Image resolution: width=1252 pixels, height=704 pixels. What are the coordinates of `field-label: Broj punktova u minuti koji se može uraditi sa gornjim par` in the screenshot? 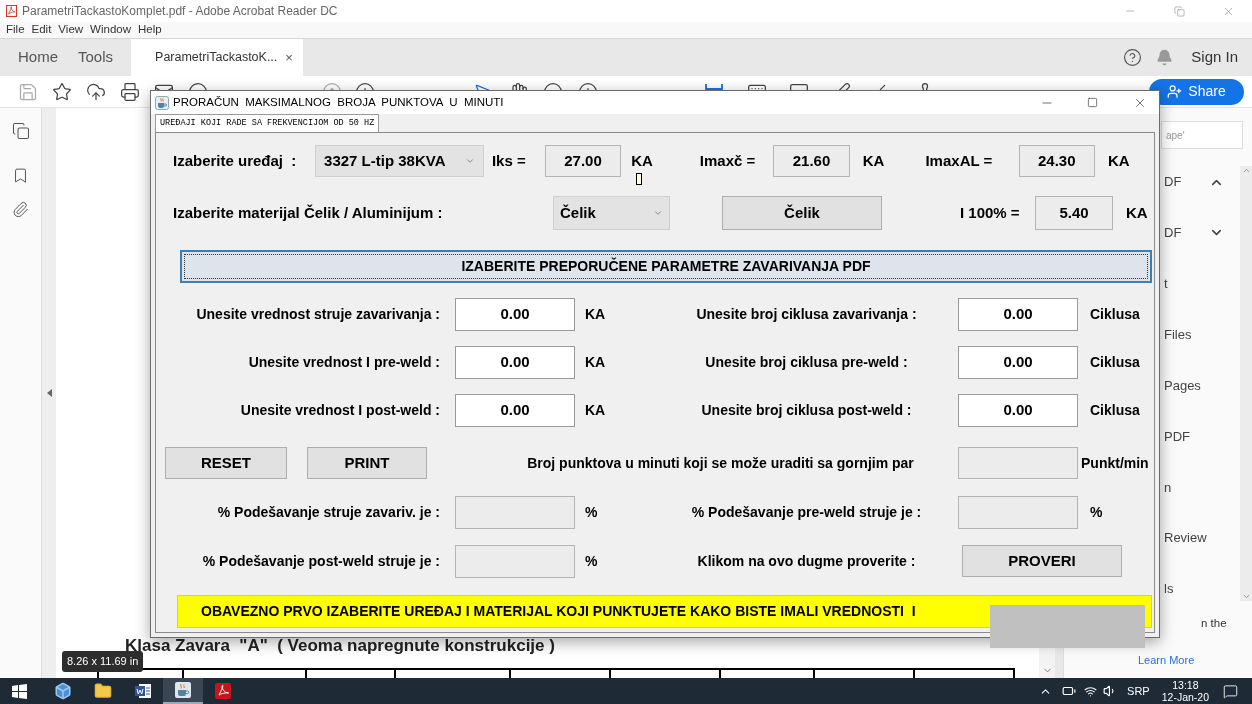 It's located at (720, 463).